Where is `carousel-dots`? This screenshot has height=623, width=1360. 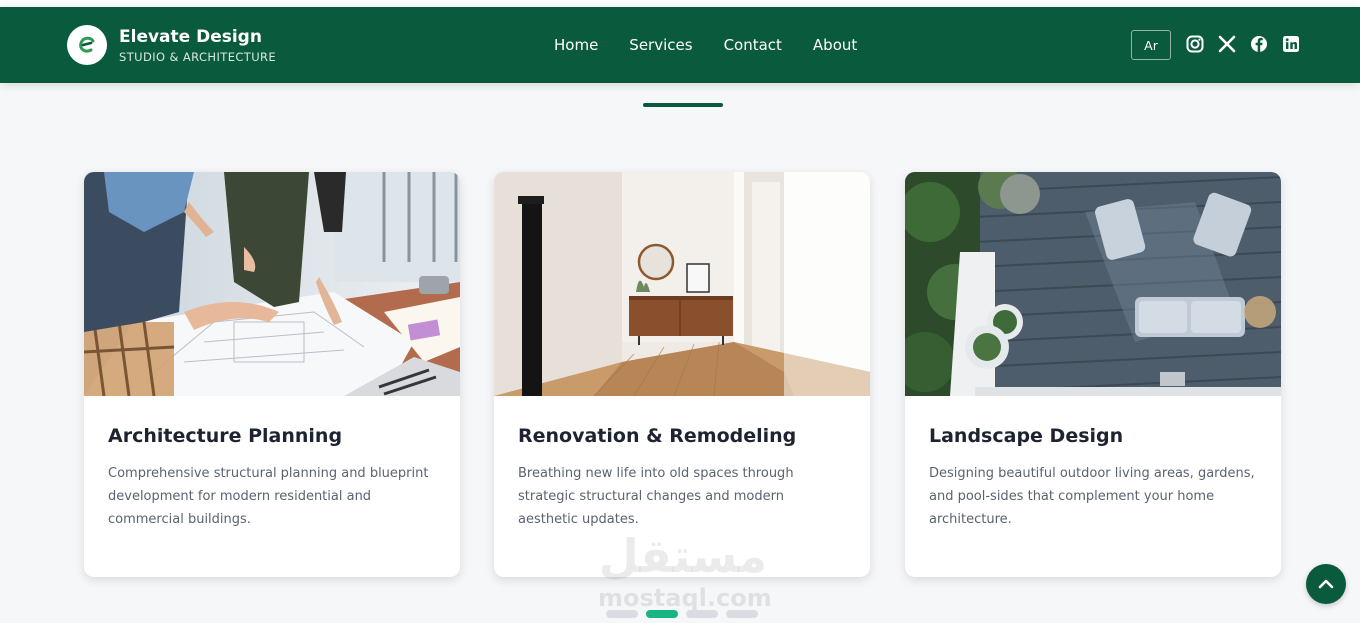 carousel-dots is located at coordinates (686, 614).